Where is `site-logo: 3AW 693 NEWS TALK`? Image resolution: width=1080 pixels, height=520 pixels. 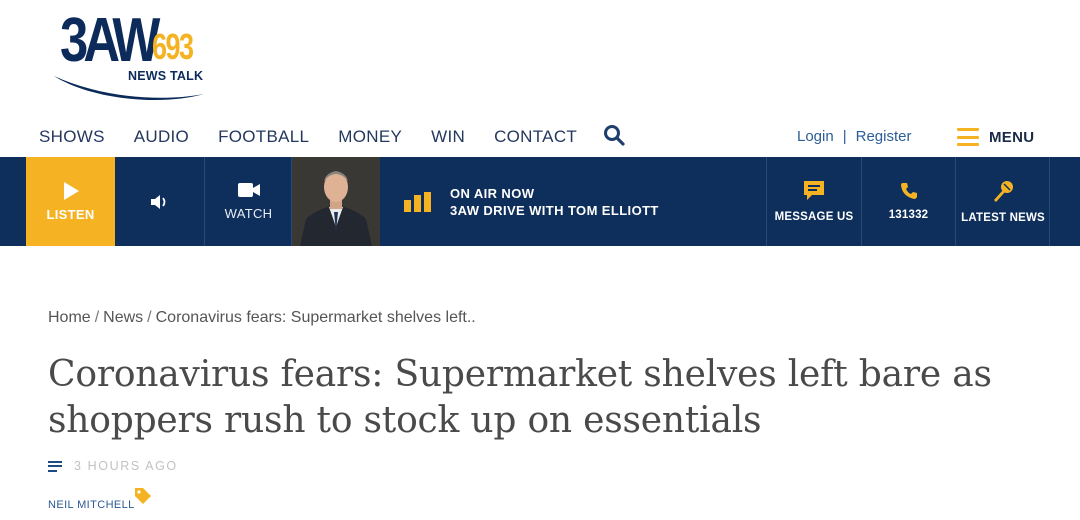
site-logo: 3AW 693 NEWS TALK is located at coordinates (132, 58).